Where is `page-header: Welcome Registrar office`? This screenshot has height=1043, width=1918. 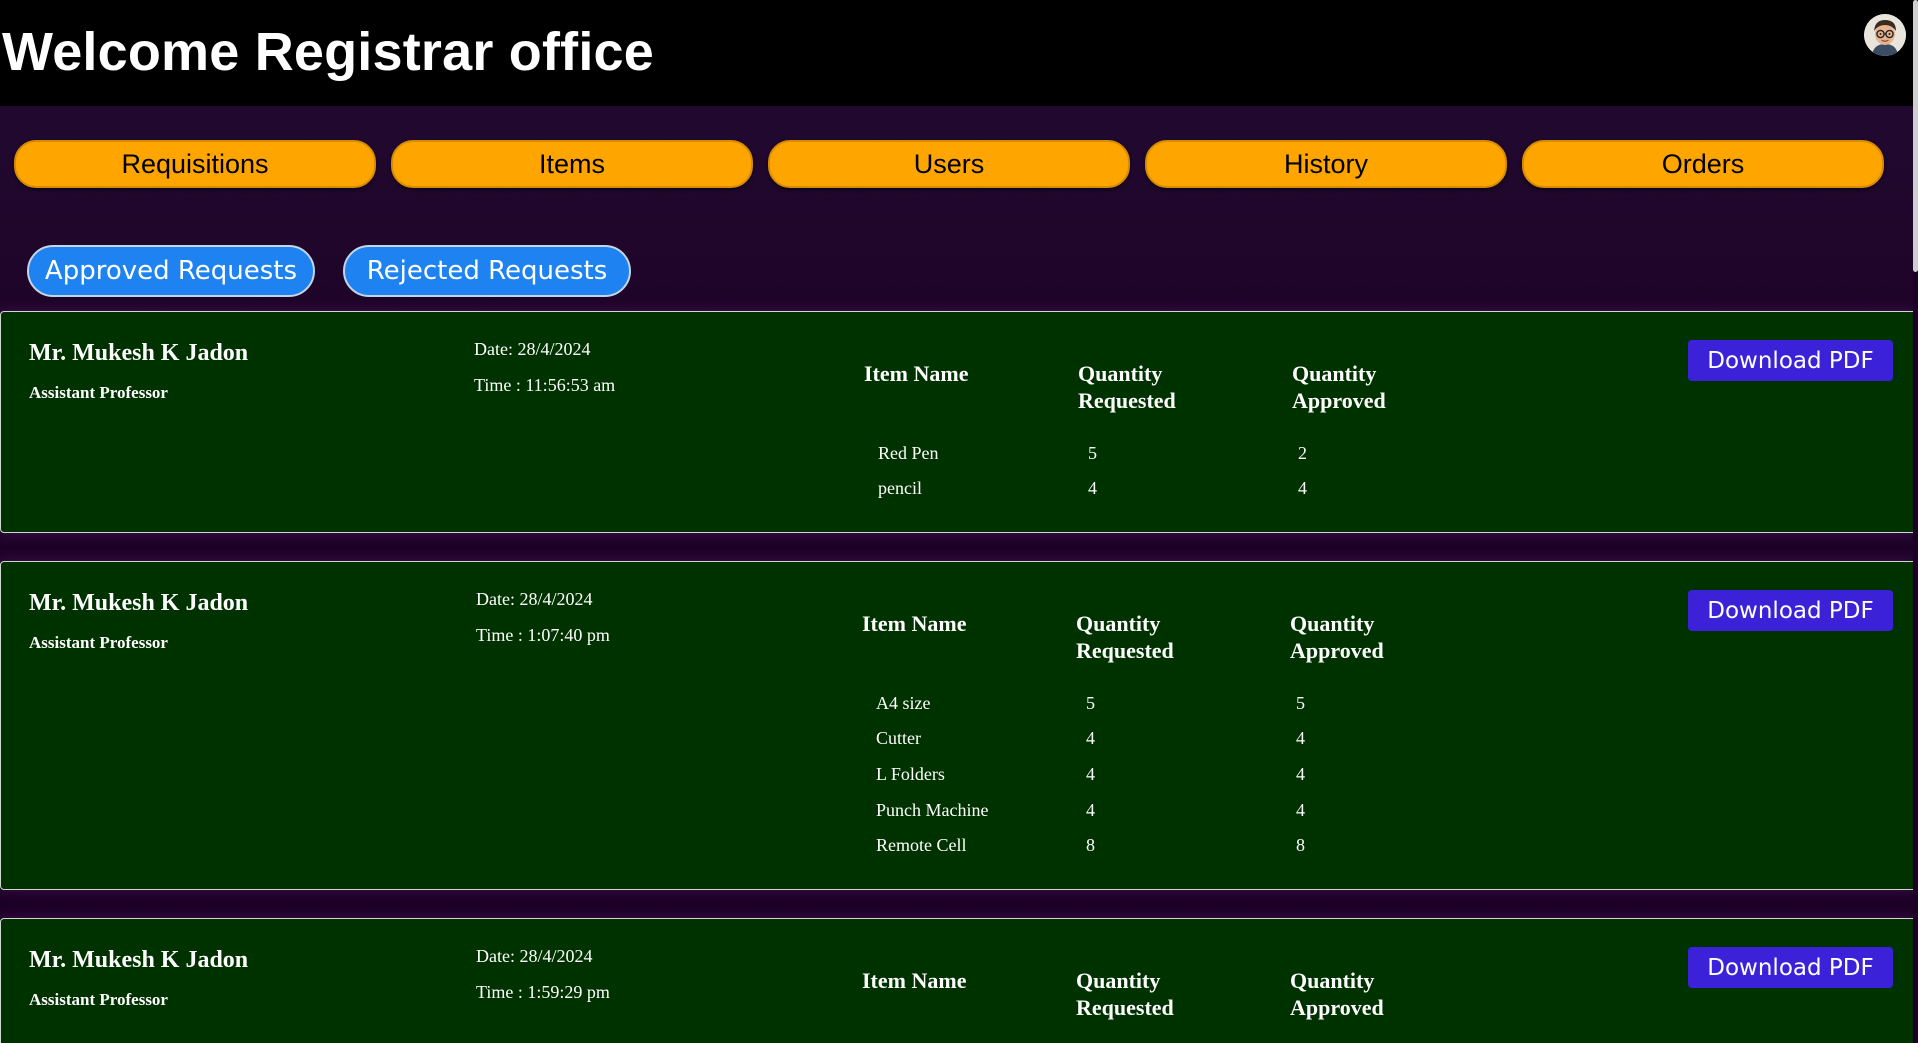 page-header: Welcome Registrar office is located at coordinates (959, 53).